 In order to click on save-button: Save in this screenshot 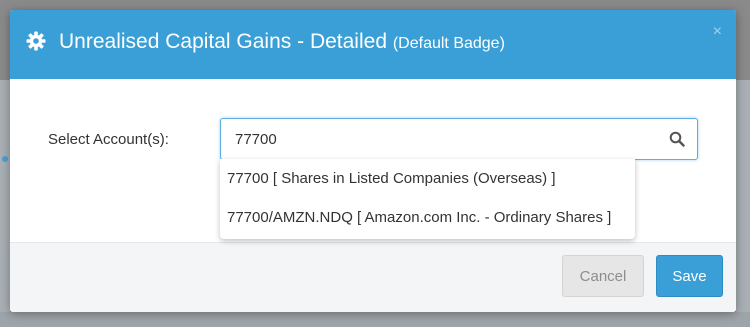, I will do `click(689, 276)`.